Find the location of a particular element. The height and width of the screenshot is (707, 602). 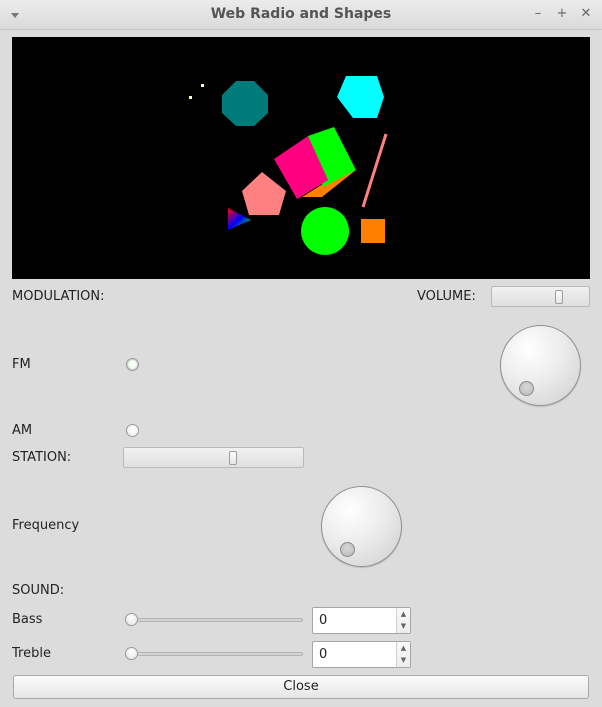

station-scrollbar-thumb is located at coordinates (233, 458).